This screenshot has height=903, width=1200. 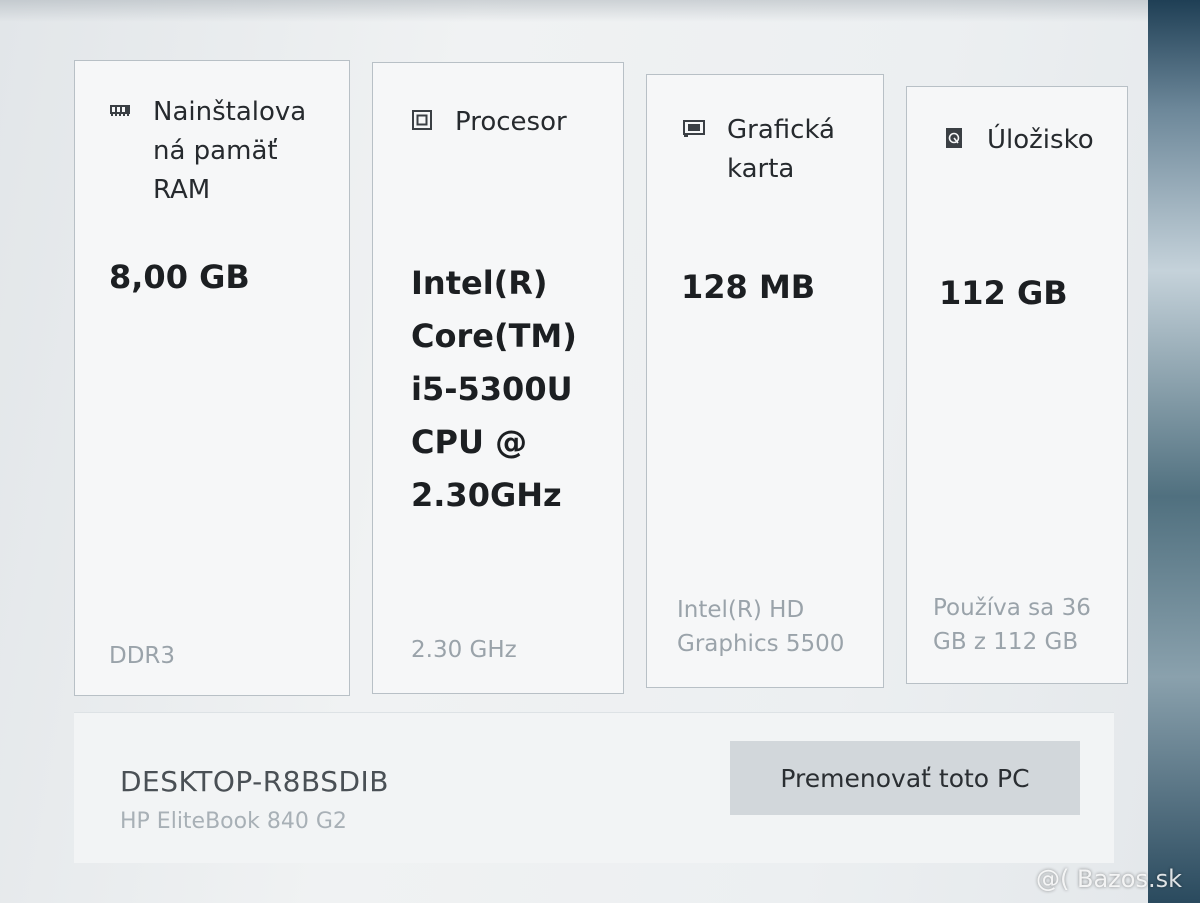 What do you see at coordinates (230, 151) in the screenshot?
I see `ram-card-title: Nainštalova ná pamäť RAM` at bounding box center [230, 151].